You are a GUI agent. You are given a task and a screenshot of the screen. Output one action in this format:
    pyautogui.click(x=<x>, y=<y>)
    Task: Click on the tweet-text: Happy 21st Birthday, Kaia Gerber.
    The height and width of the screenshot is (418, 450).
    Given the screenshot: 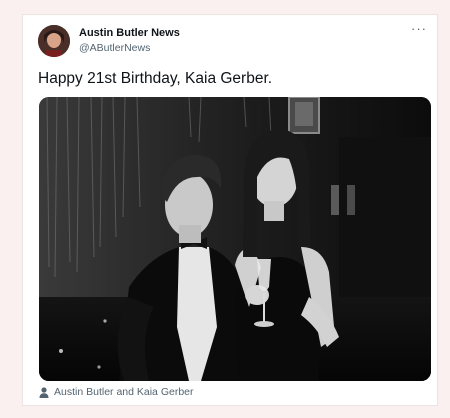 What is the action you would take?
    pyautogui.click(x=155, y=78)
    